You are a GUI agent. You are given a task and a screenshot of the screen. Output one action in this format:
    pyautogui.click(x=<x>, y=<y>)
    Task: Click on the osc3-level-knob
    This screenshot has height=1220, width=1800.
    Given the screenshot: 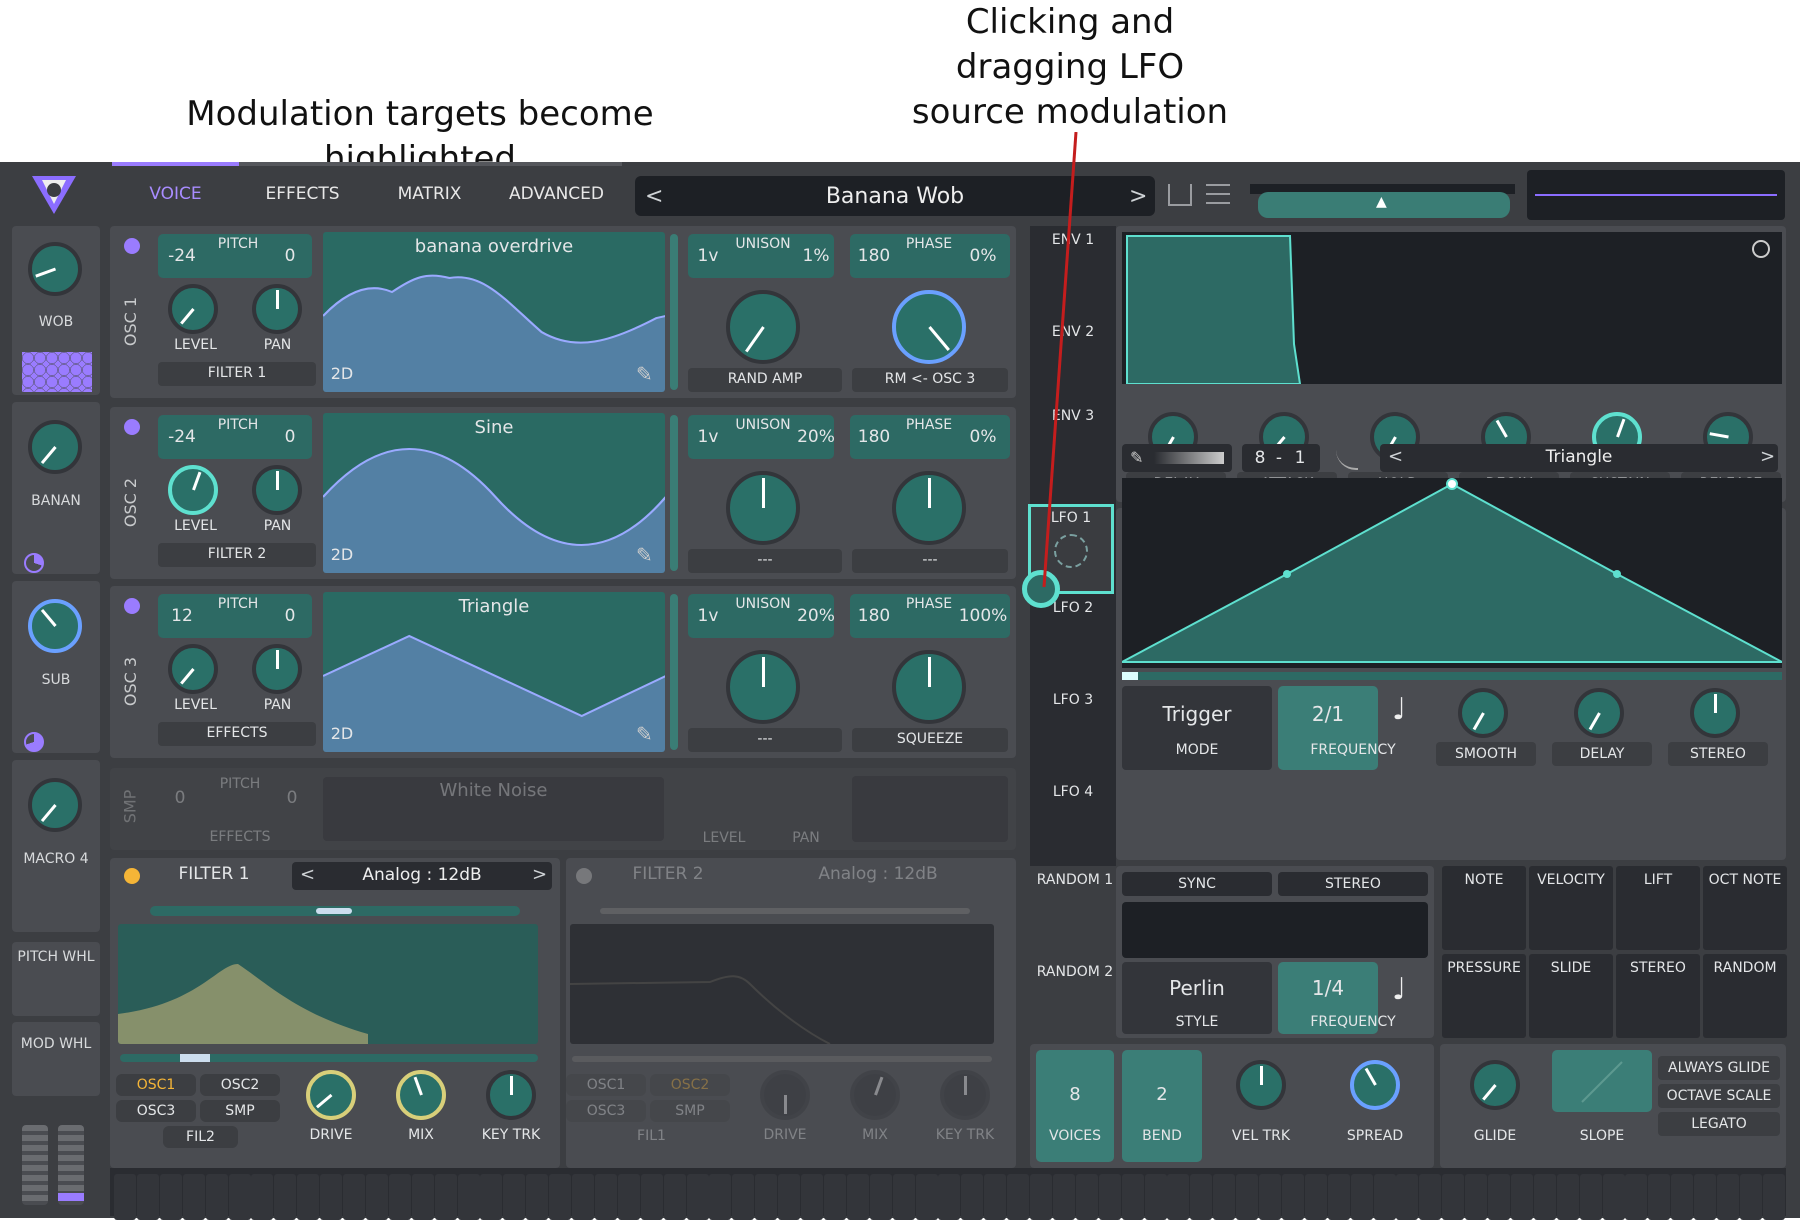 What is the action you would take?
    pyautogui.click(x=193, y=669)
    